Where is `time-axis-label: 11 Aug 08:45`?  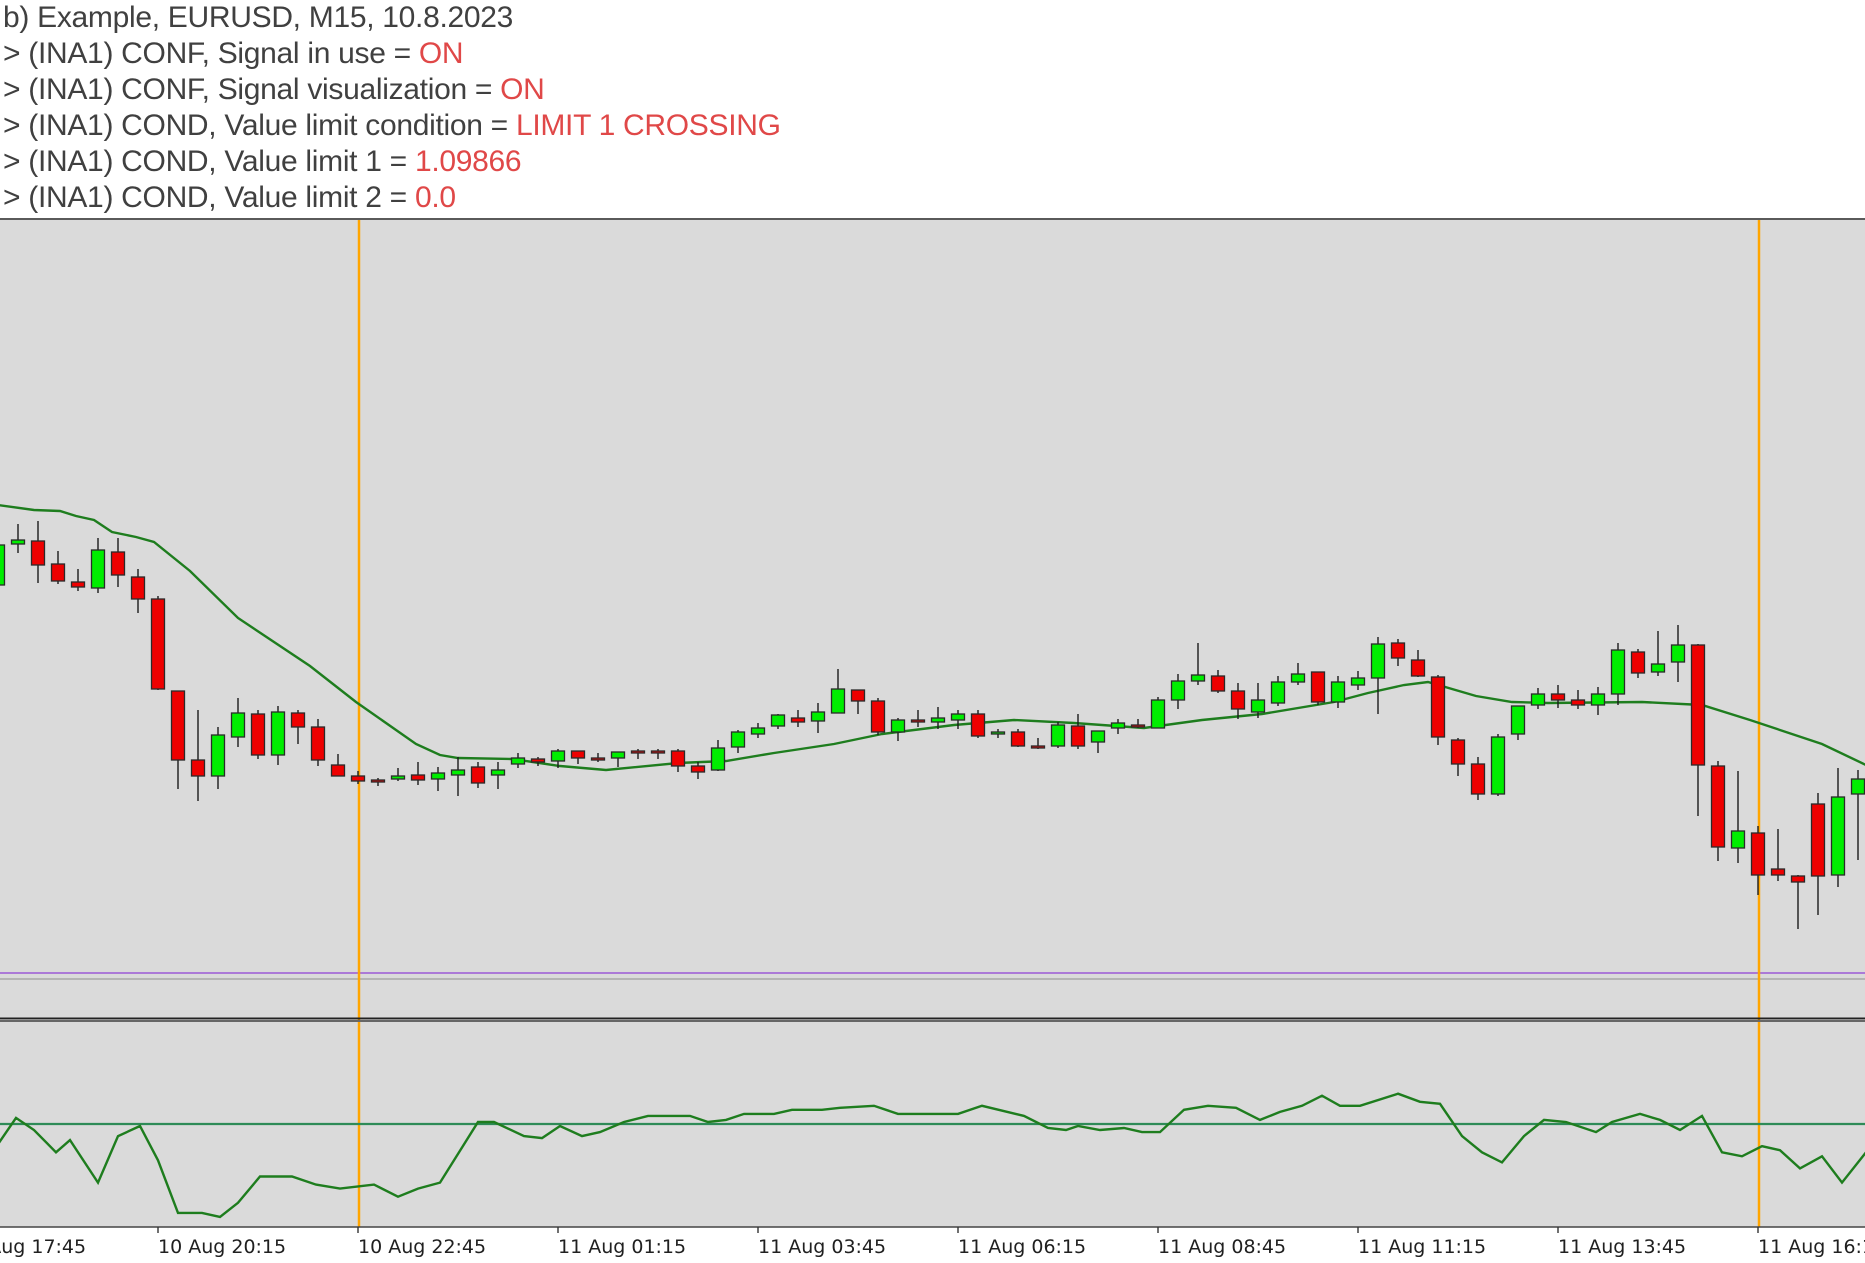
time-axis-label: 11 Aug 08:45 is located at coordinates (1222, 1247).